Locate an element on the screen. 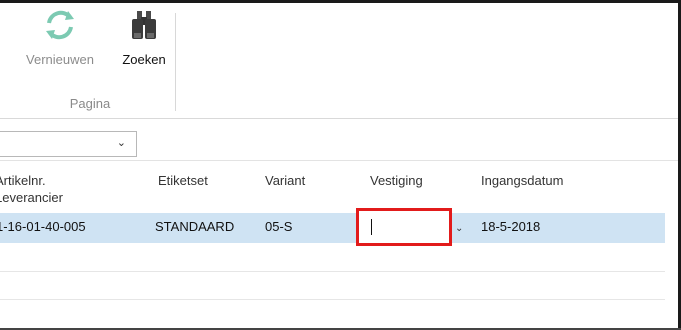  column-header-vestiging: Vestiging is located at coordinates (396, 180).